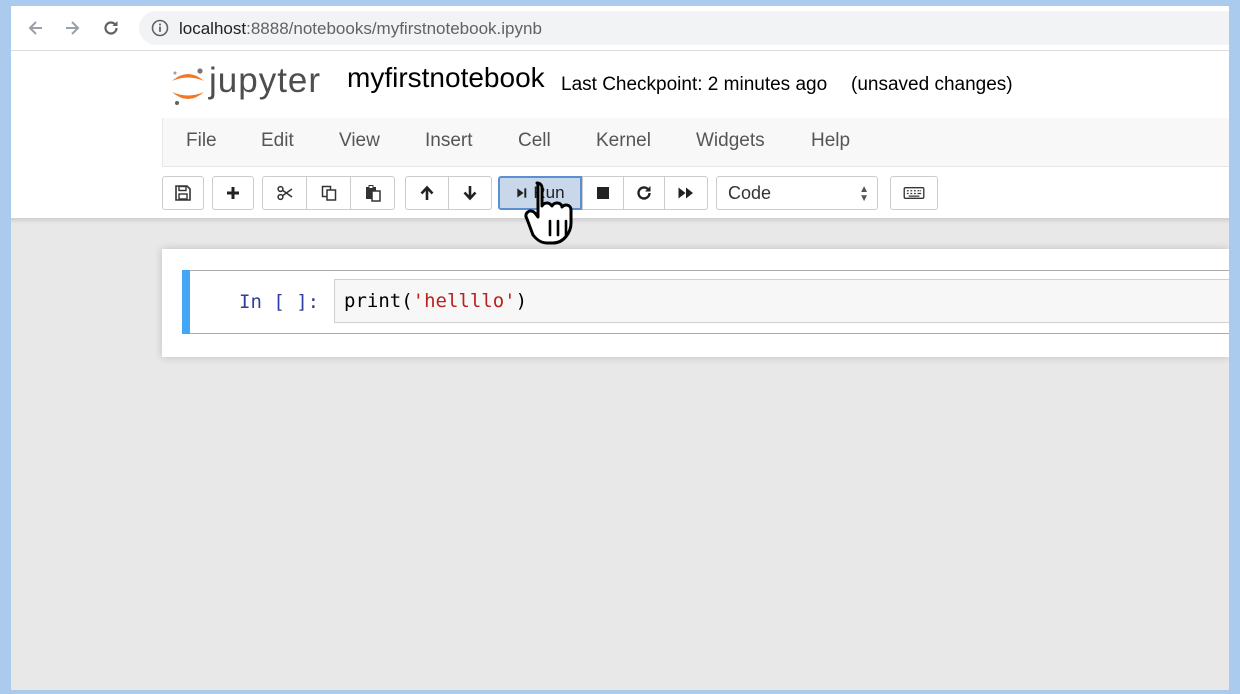  Describe the element at coordinates (522, 193) in the screenshot. I see `step-forward-icon` at that location.